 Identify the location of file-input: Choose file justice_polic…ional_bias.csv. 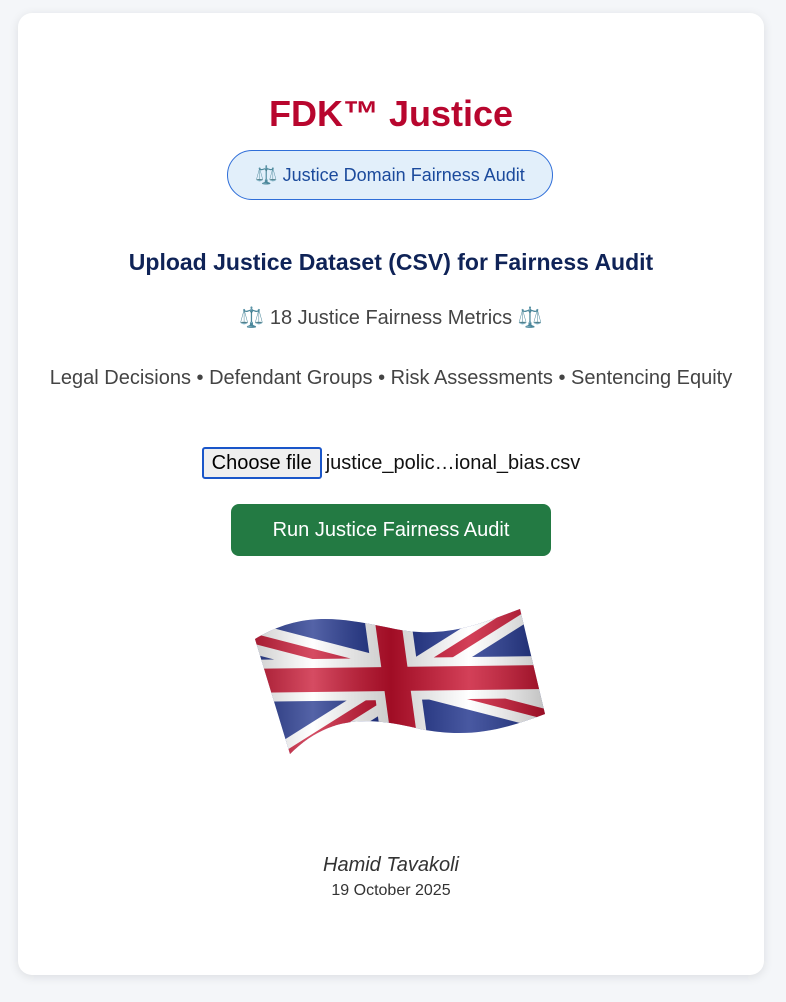
(391, 463).